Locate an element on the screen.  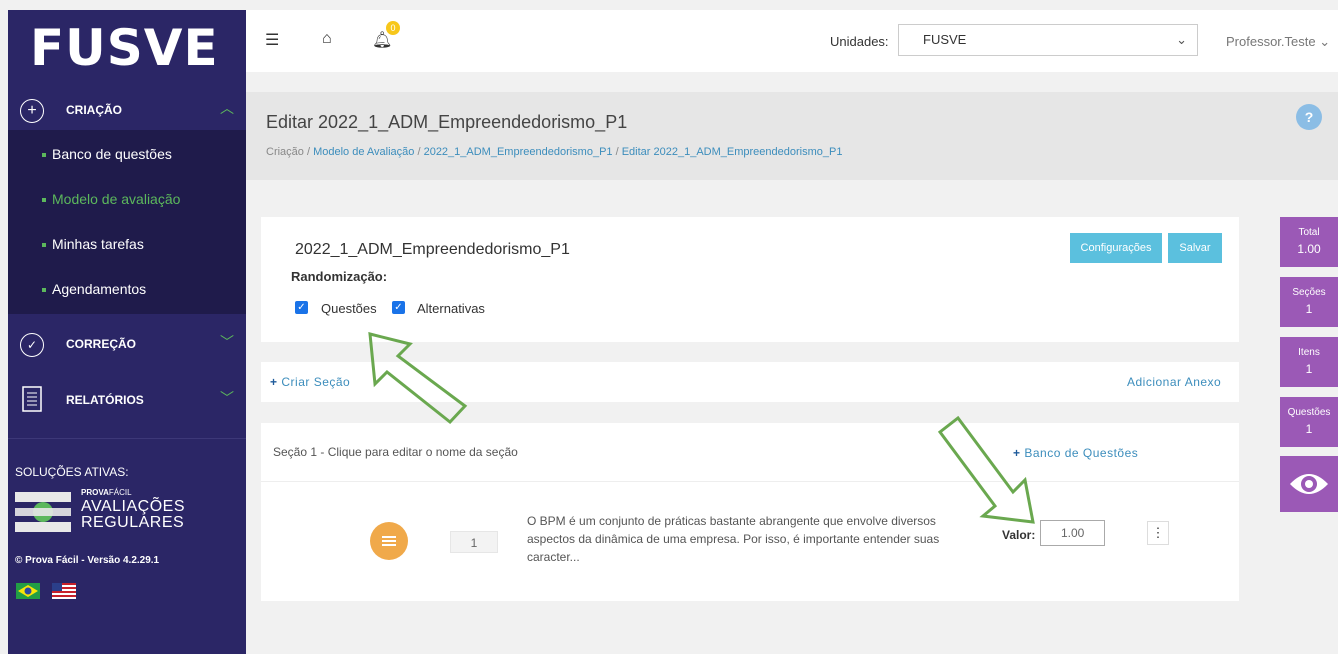
annotation-arrows is located at coordinates (701, 428).